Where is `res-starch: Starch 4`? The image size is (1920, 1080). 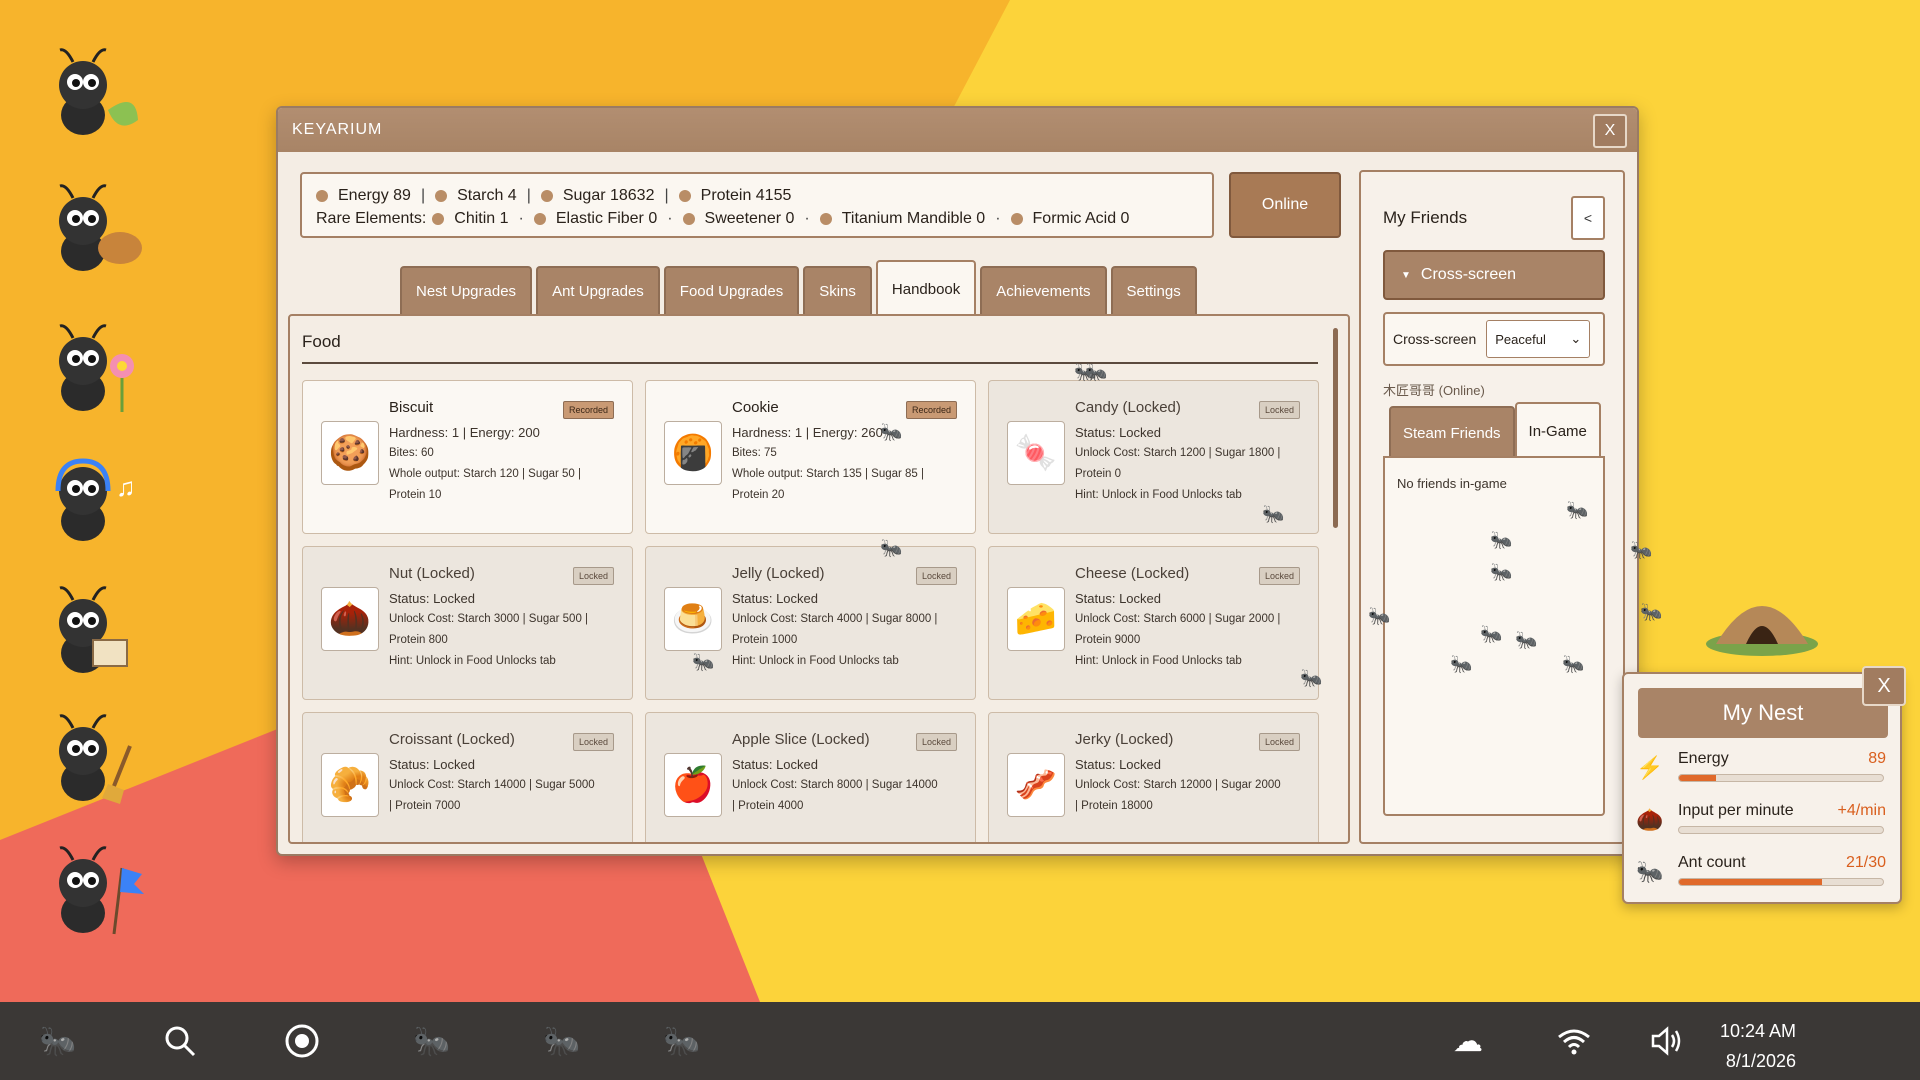
res-starch: Starch 4 is located at coordinates (487, 195).